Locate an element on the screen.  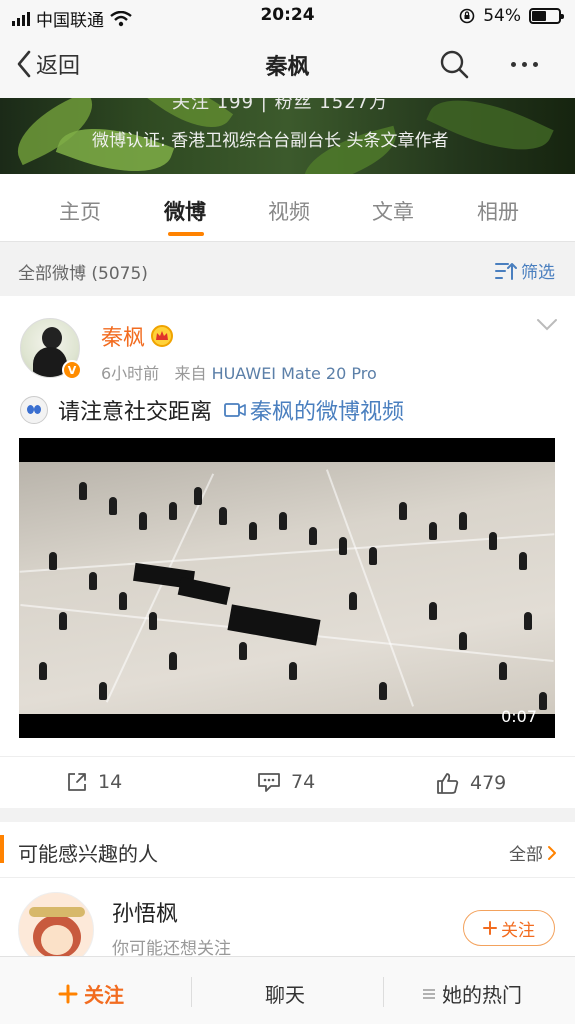
thumbs-up-icon is located at coordinates (448, 783).